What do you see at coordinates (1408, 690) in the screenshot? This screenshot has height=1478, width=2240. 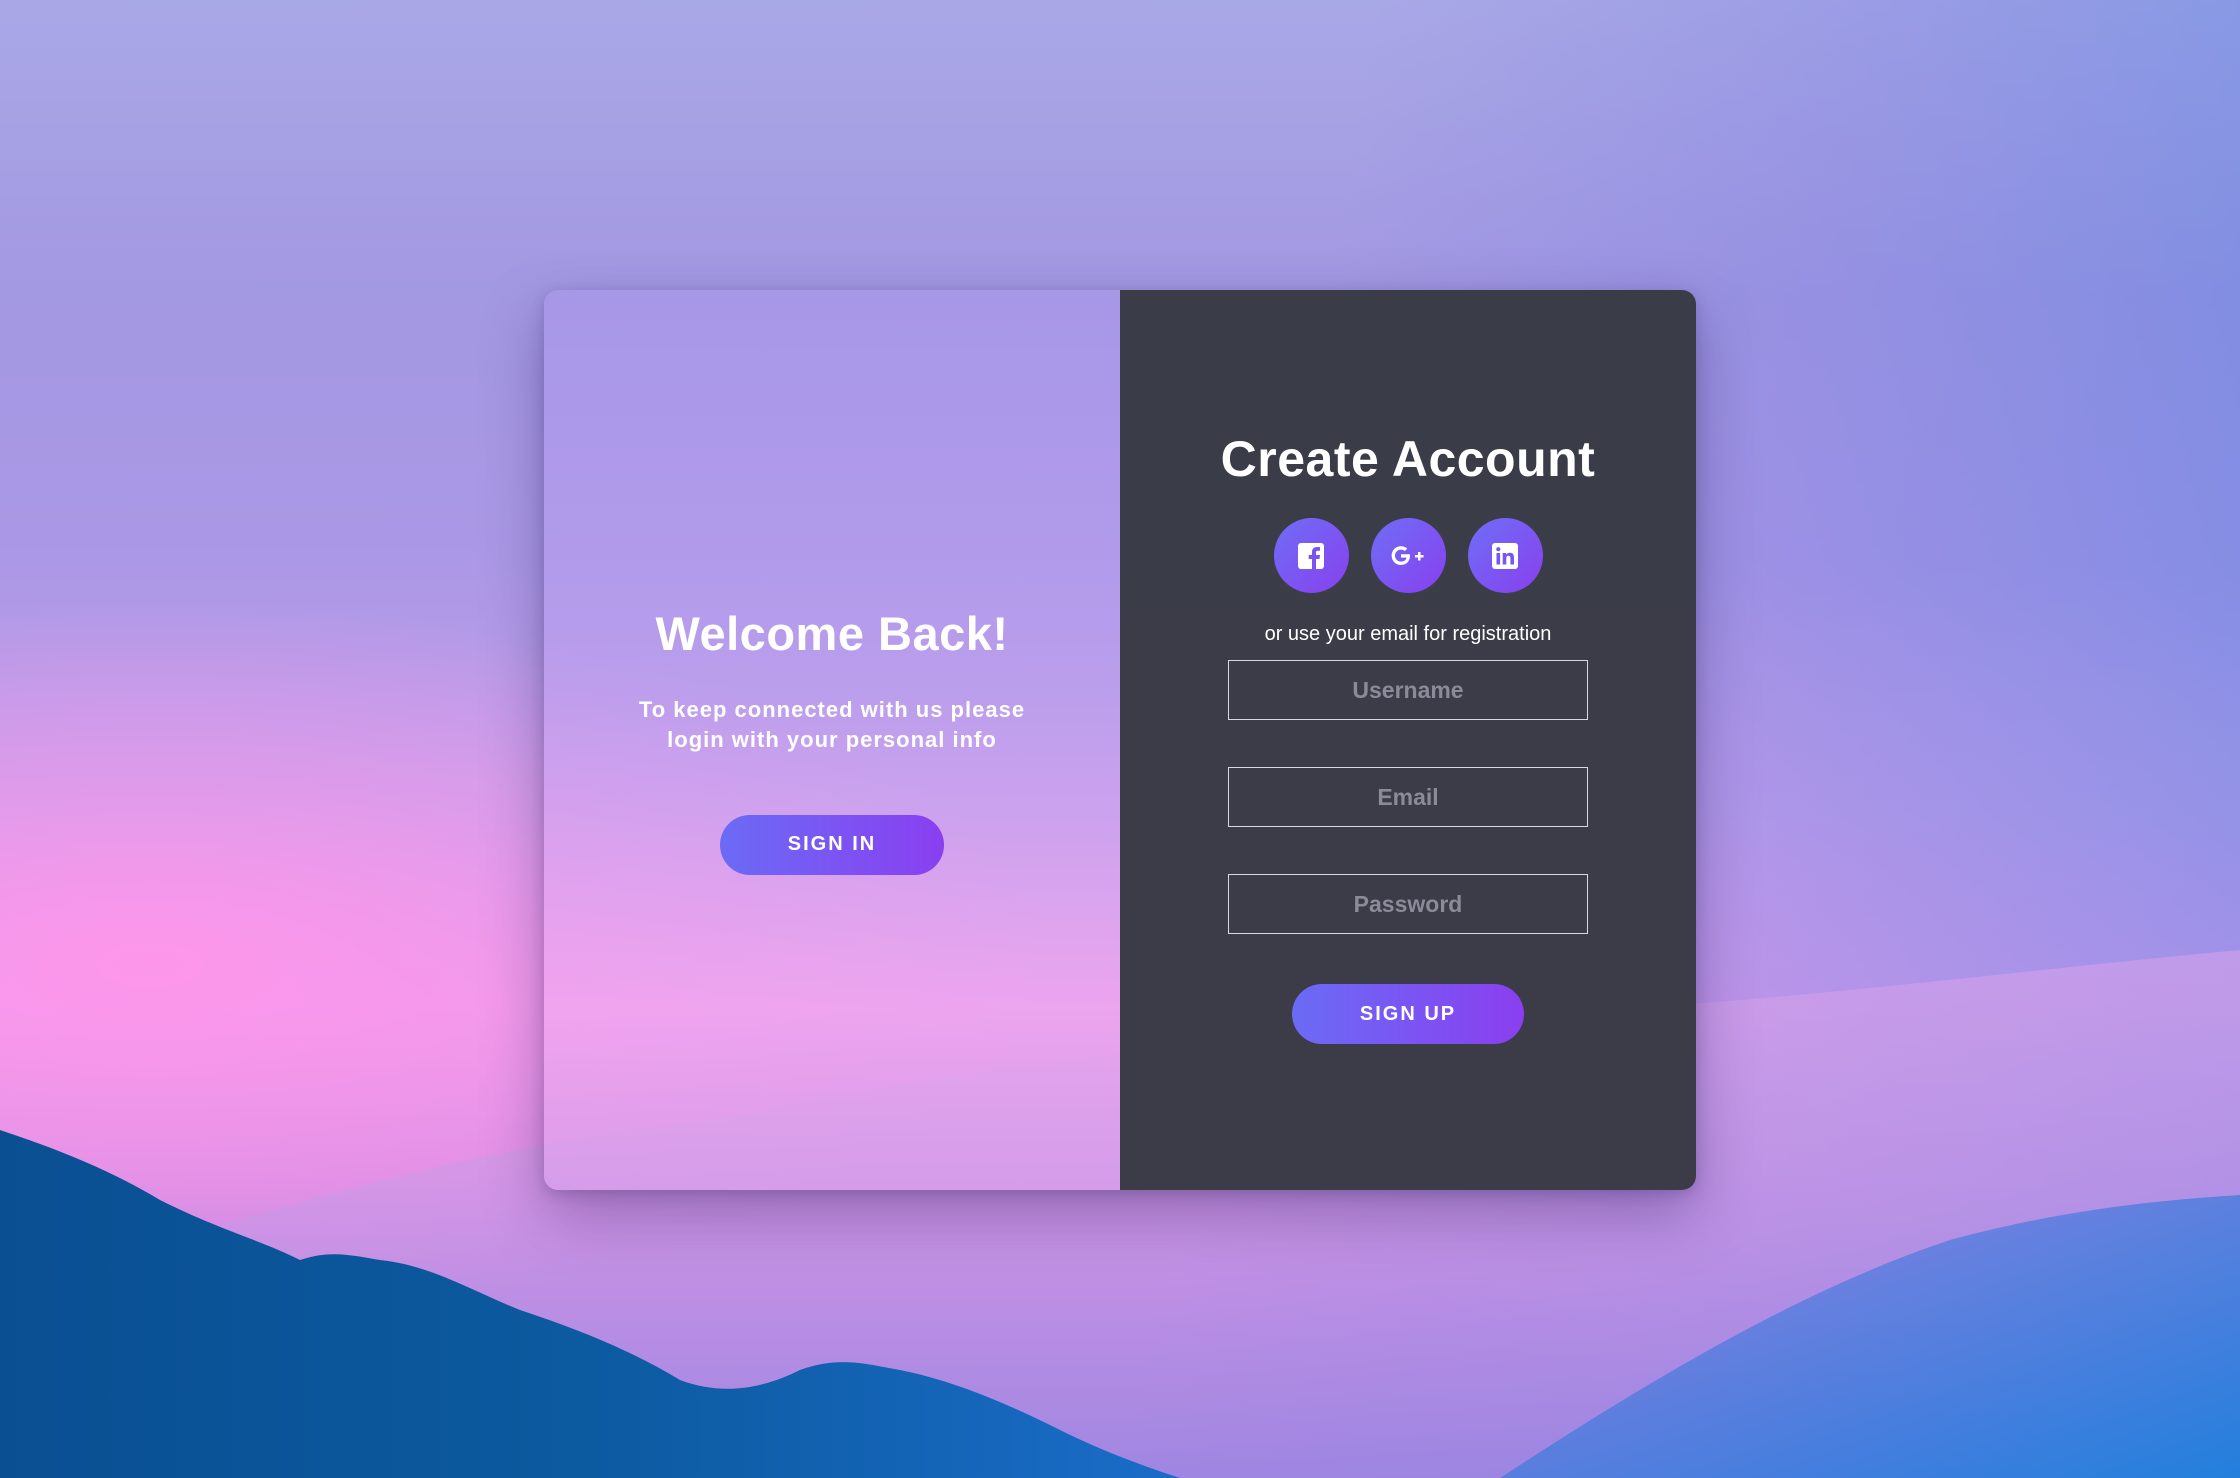 I see `username-field` at bounding box center [1408, 690].